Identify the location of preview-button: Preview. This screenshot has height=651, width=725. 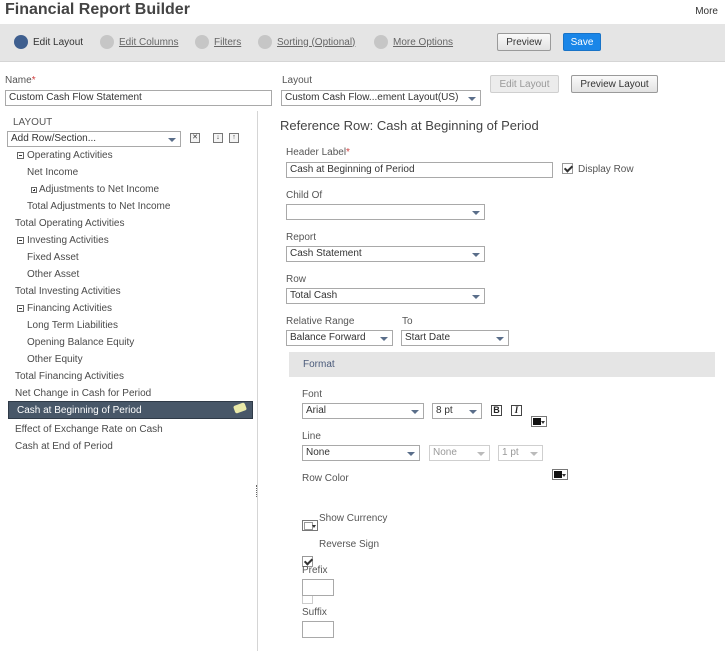
(524, 42).